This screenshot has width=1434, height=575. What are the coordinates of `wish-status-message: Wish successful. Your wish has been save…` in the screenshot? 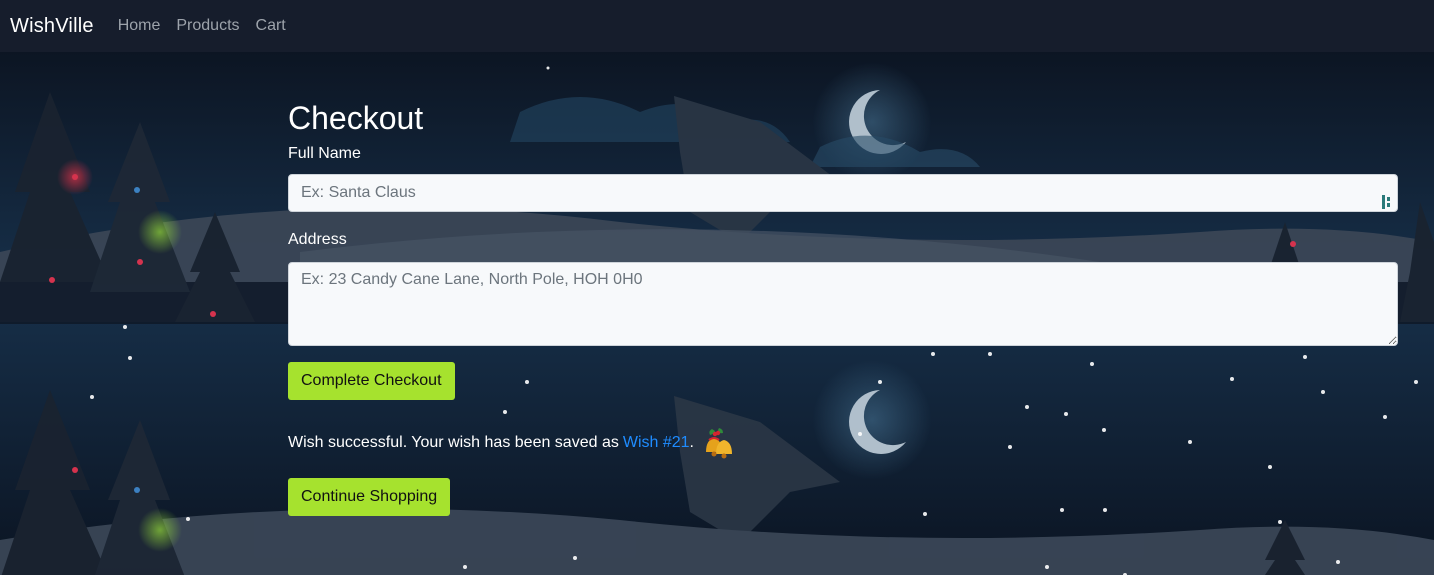 It's located at (843, 443).